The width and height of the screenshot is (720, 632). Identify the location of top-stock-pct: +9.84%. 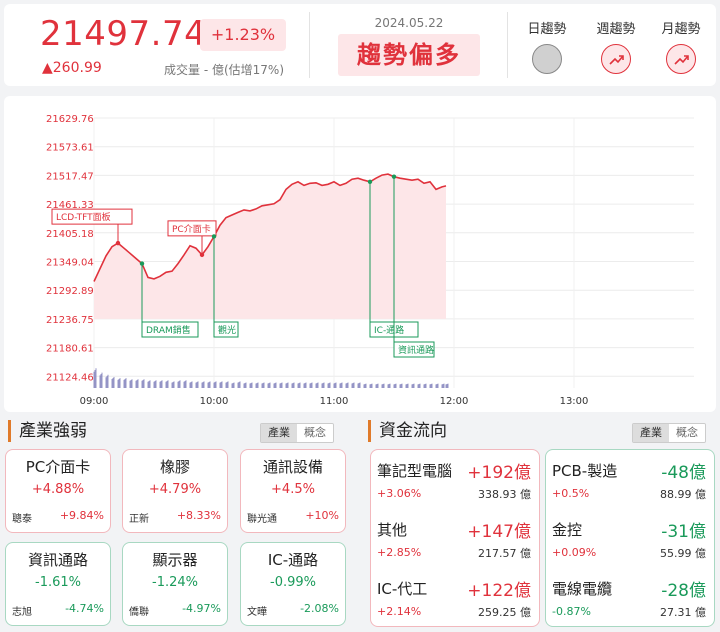
(81, 515).